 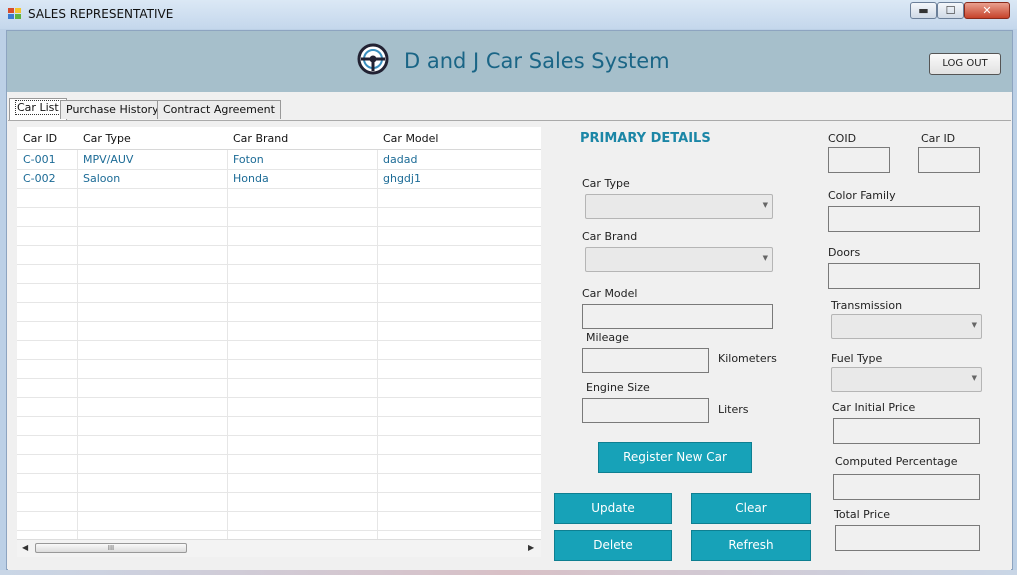 I want to click on app-icon, so click(x=15, y=14).